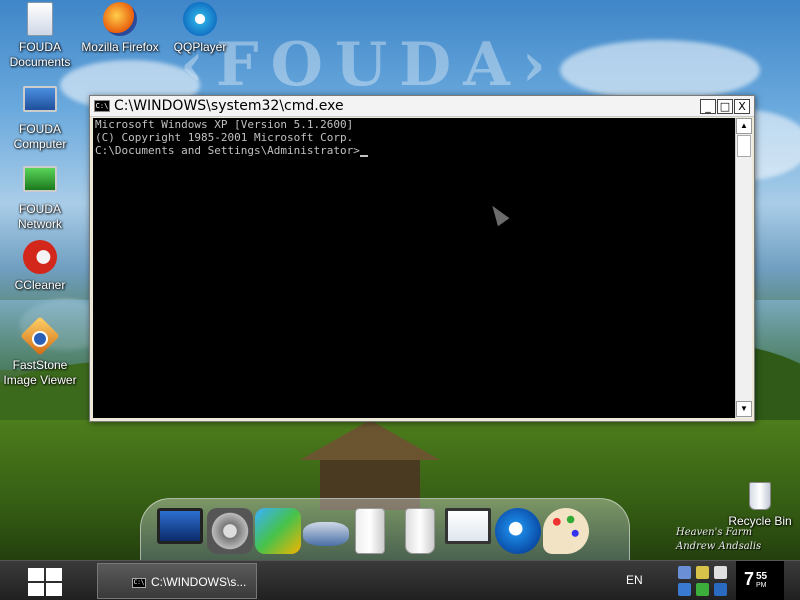 This screenshot has width=800, height=600. Describe the element at coordinates (39, 216) in the screenshot. I see `desktop-icon-label: FOUDA Network` at that location.